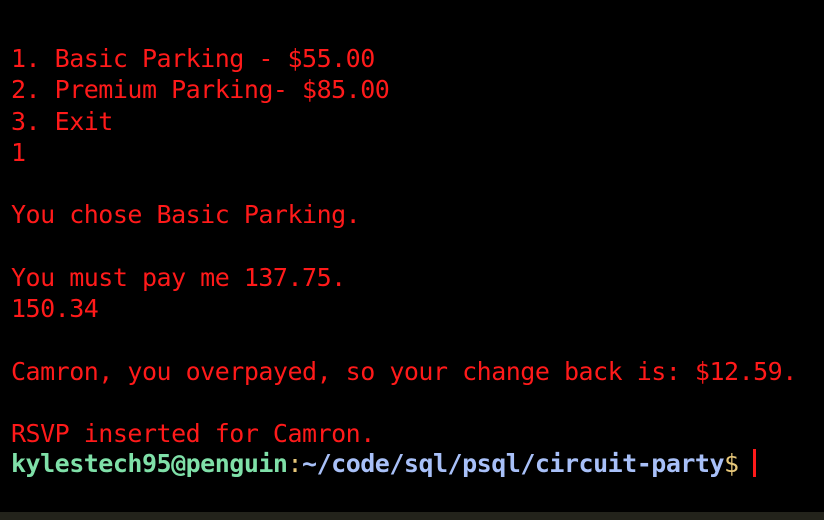  What do you see at coordinates (149, 463) in the screenshot?
I see `prompt-user-host: kylestech95@penguin` at bounding box center [149, 463].